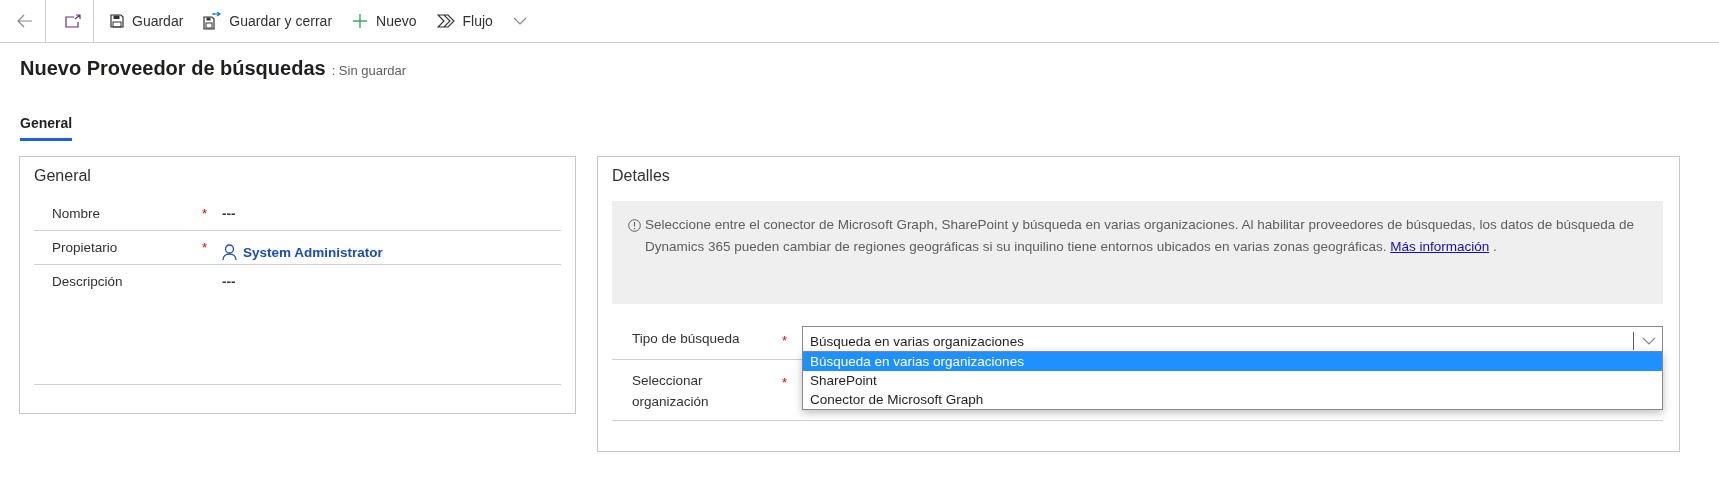 The height and width of the screenshot is (503, 1719). I want to click on field-label: Nombre, so click(76, 214).